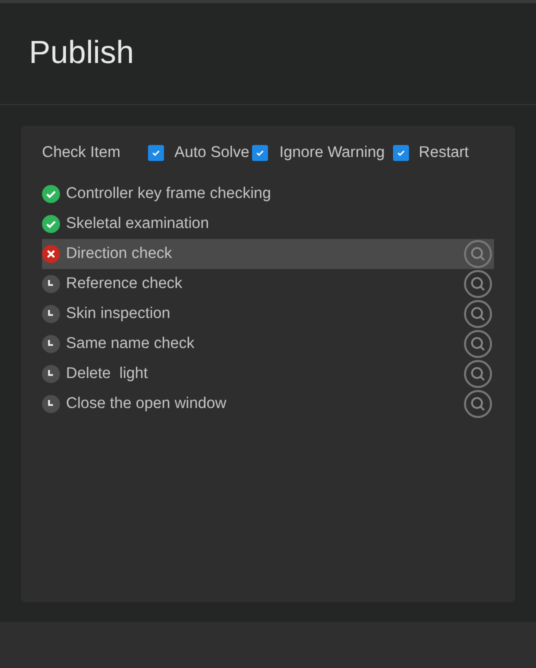  I want to click on window-title: Publish, so click(82, 52).